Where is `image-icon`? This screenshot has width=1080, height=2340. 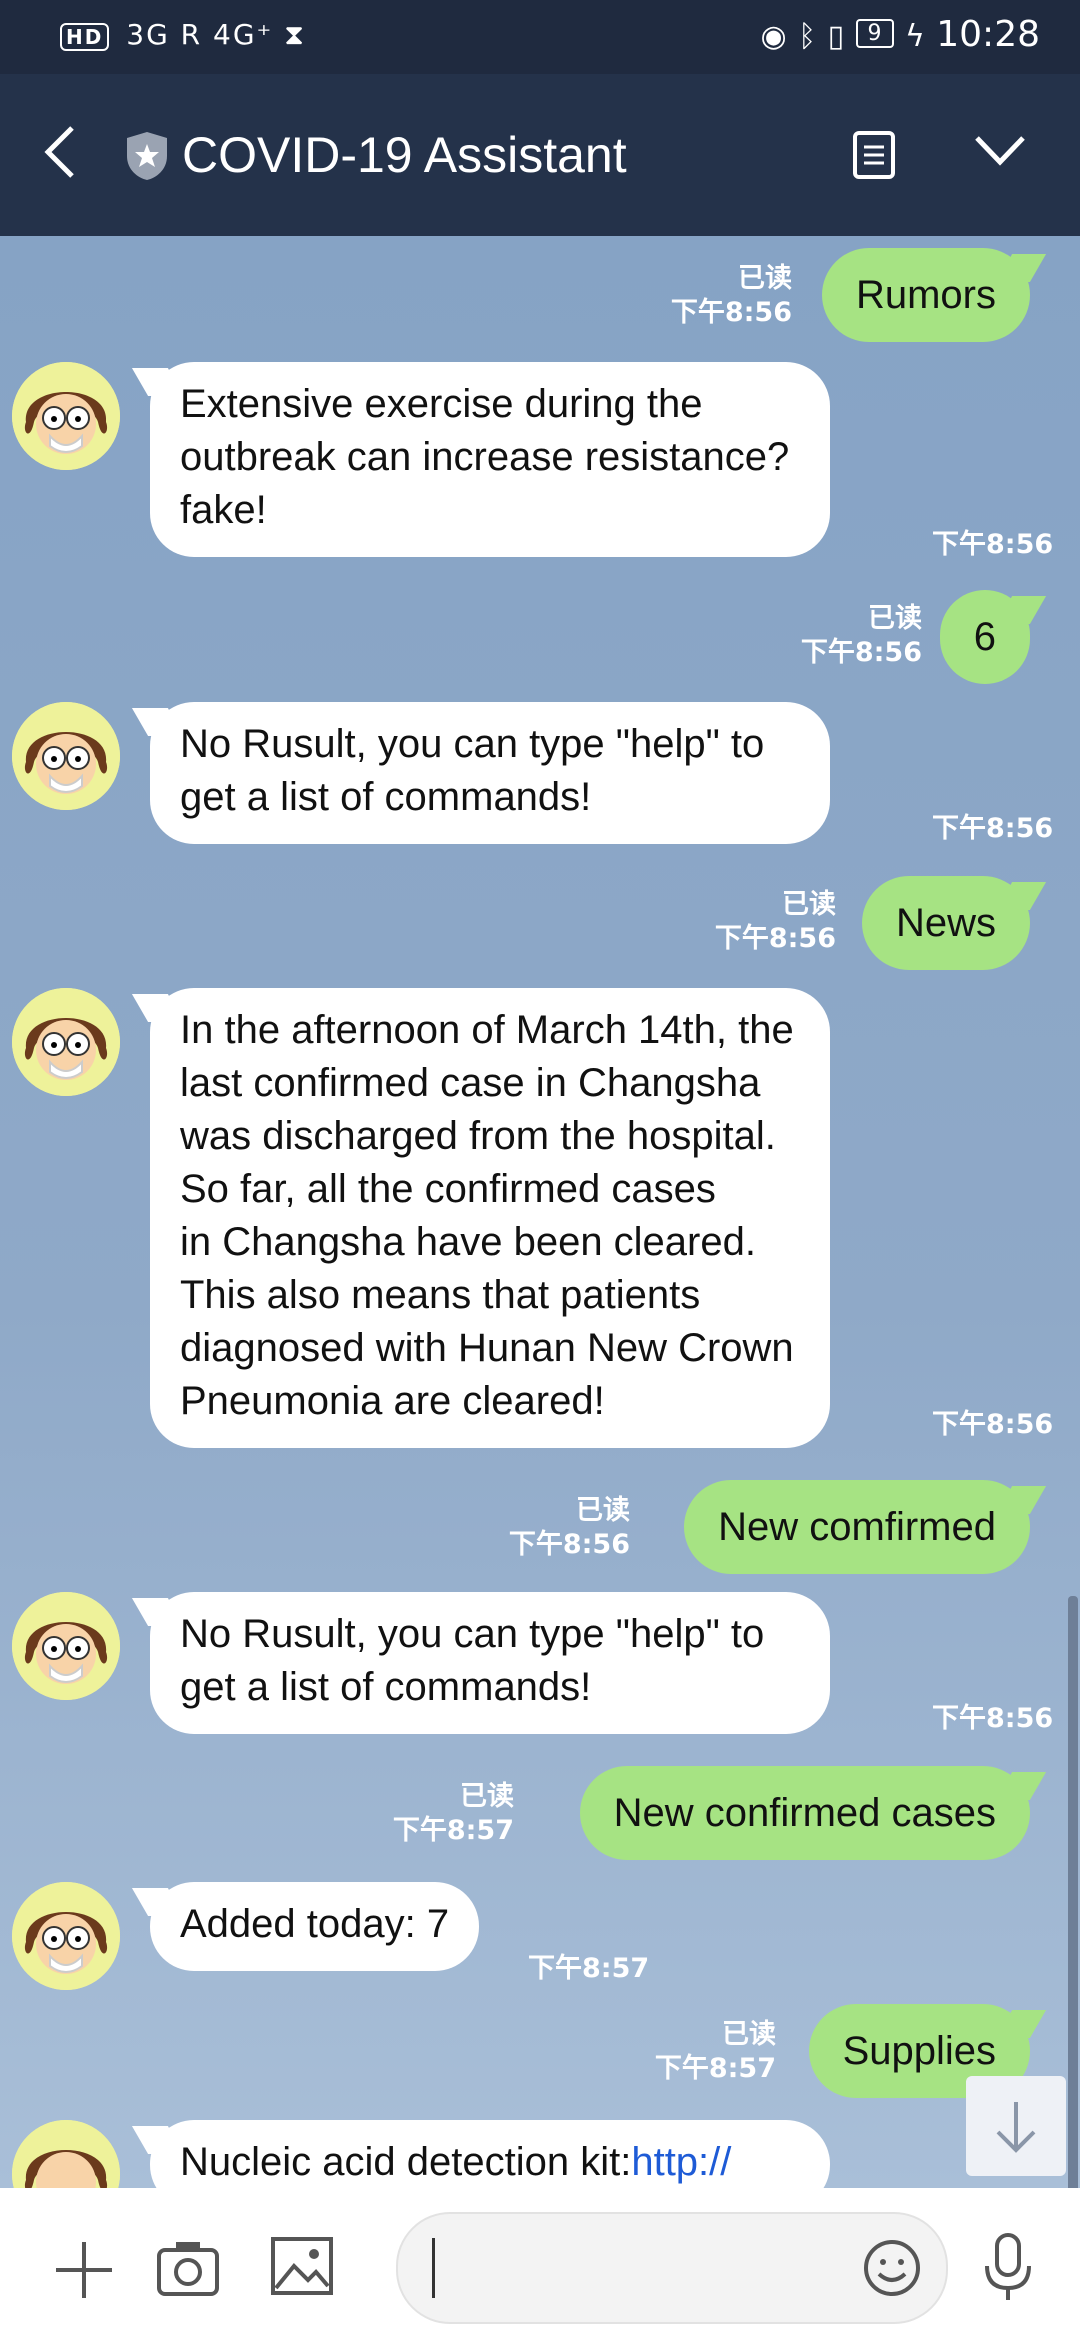 image-icon is located at coordinates (302, 2266).